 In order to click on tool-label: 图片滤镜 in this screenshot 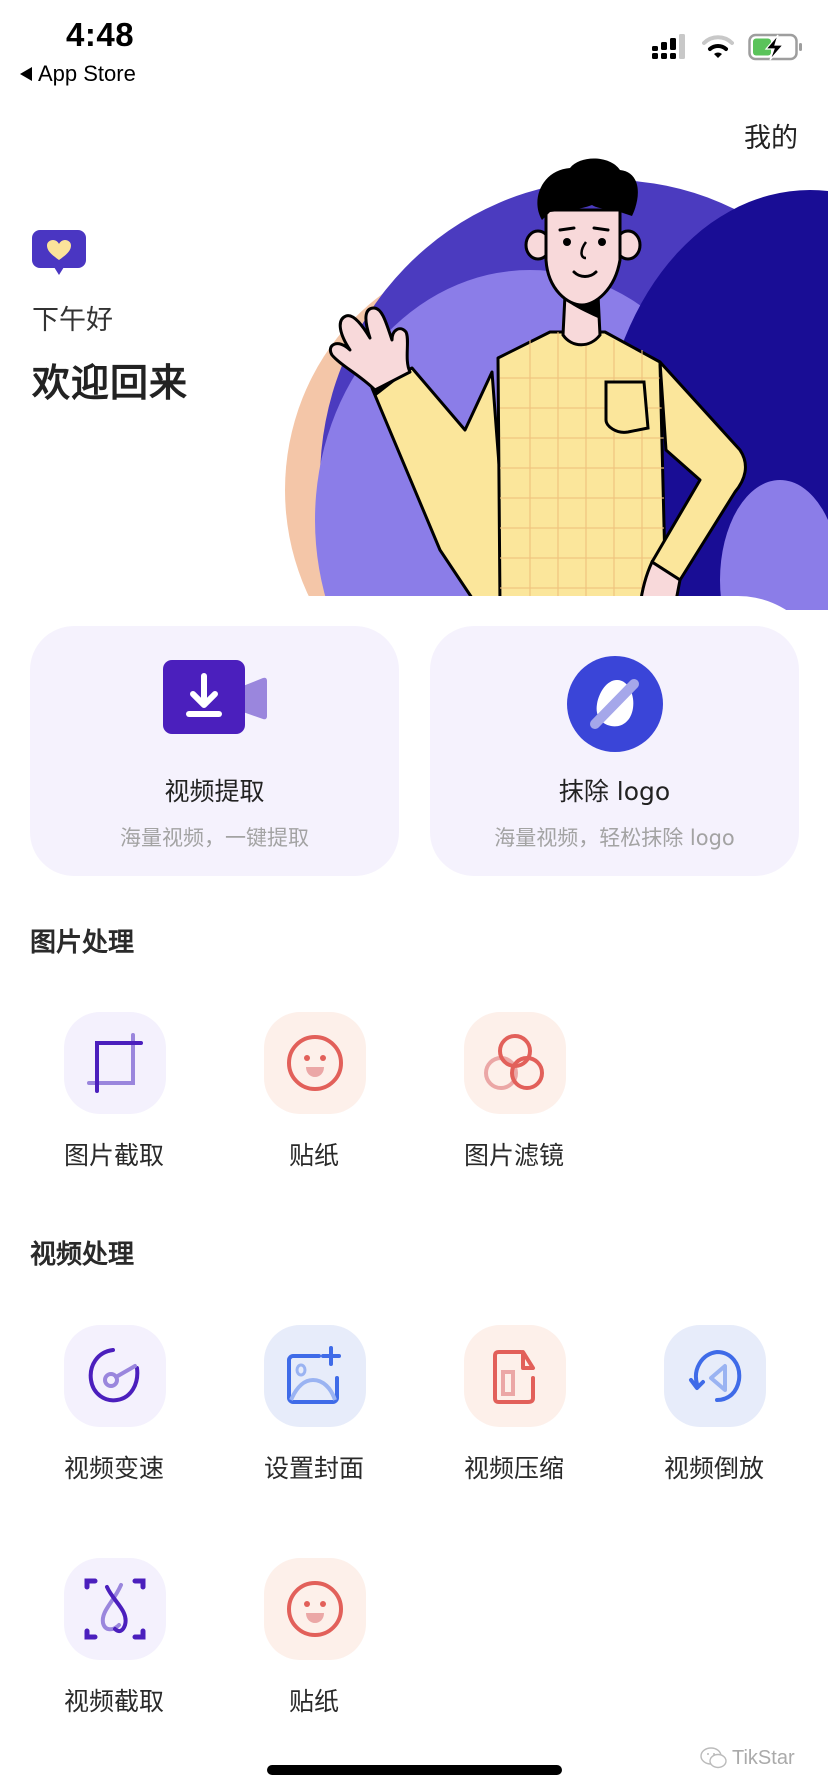, I will do `click(513, 1155)`.